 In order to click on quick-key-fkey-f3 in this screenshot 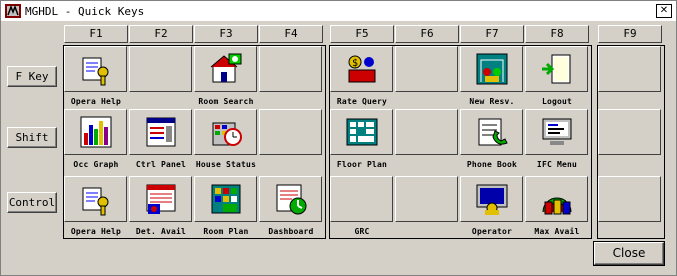, I will do `click(225, 69)`.